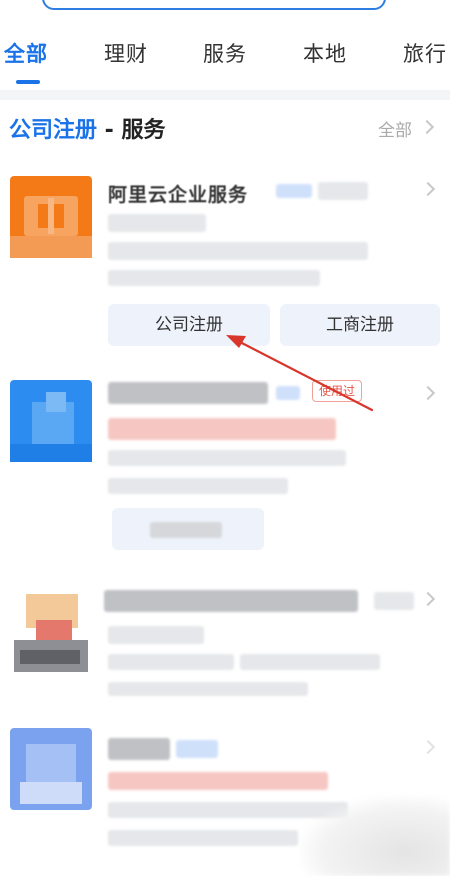 This screenshot has width=450, height=876. I want to click on active-tab-indicator, so click(28, 82).